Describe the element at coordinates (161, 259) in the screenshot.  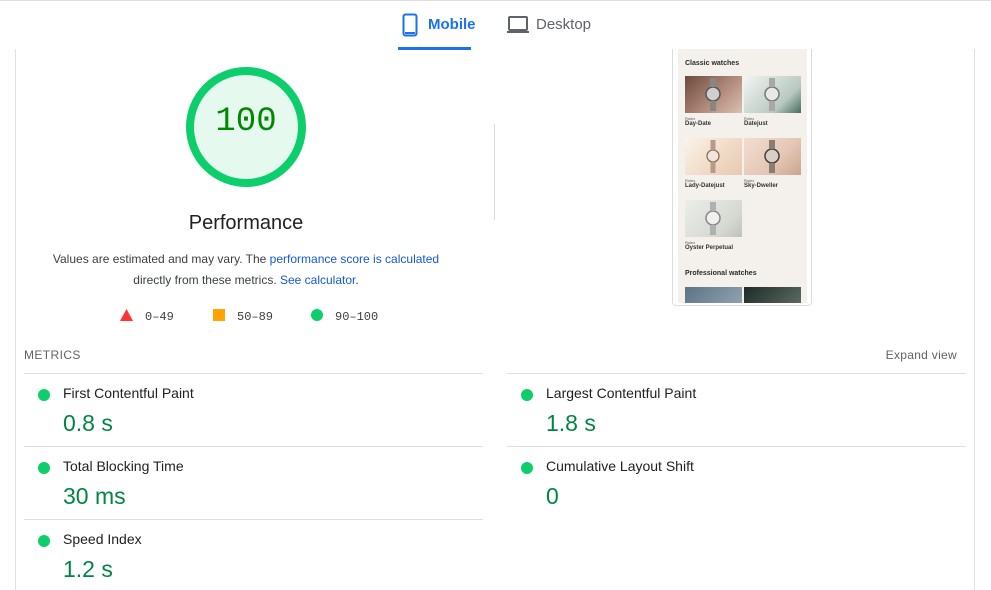
I see `desc-text: Values are estimated and may vary. The` at that location.